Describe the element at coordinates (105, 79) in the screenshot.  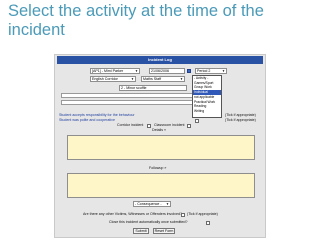
I see `location-value: English Corridor` at that location.